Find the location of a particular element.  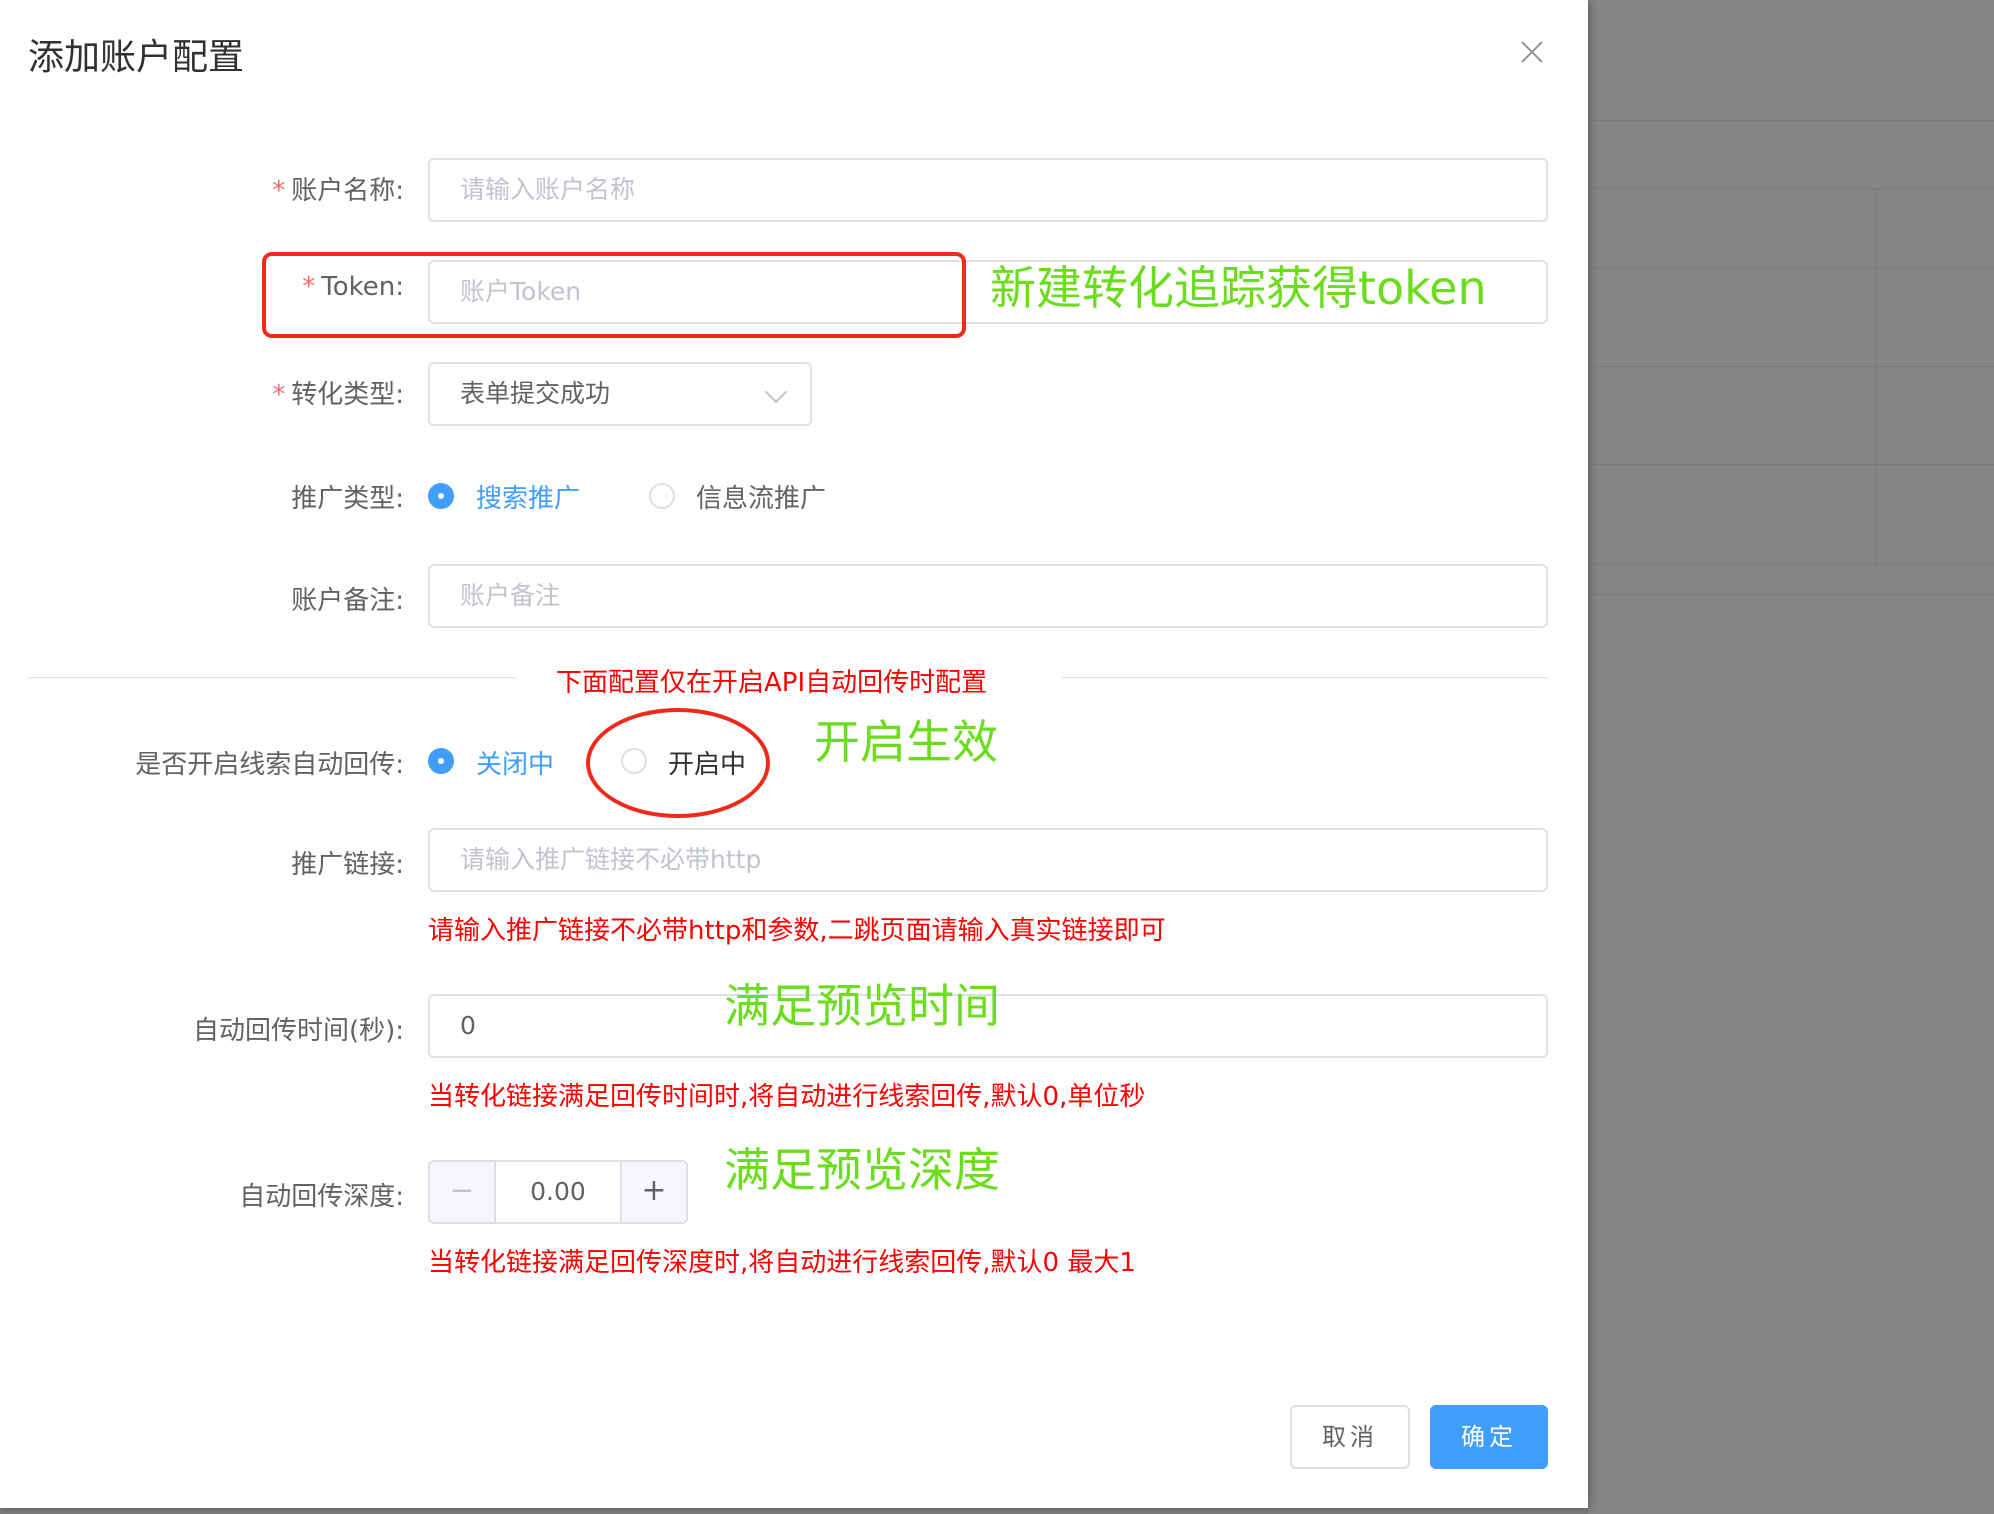

conversion-type-select: 表单提交成功 is located at coordinates (620, 394).